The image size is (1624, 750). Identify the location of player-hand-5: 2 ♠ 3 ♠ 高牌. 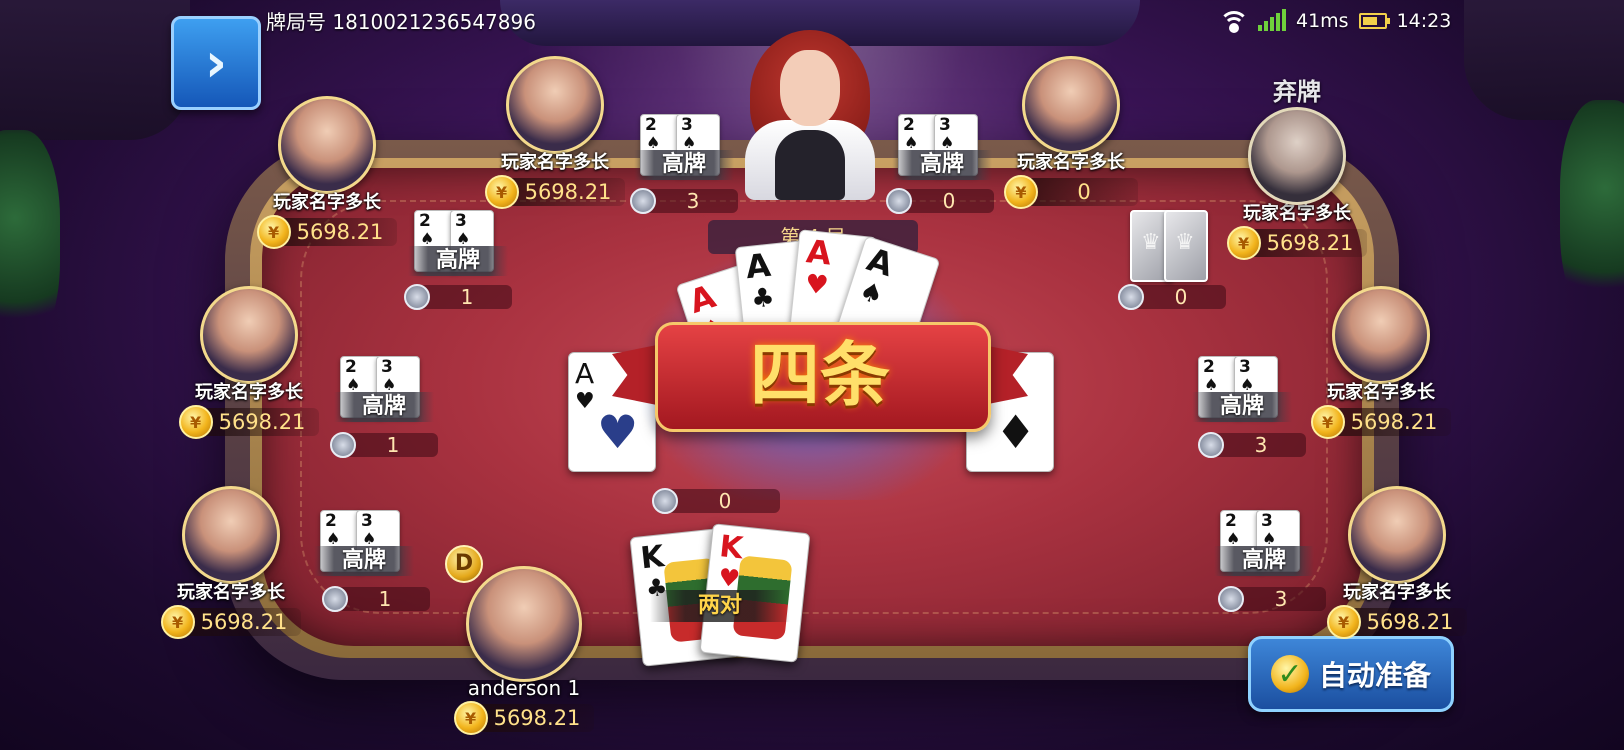
(384, 393).